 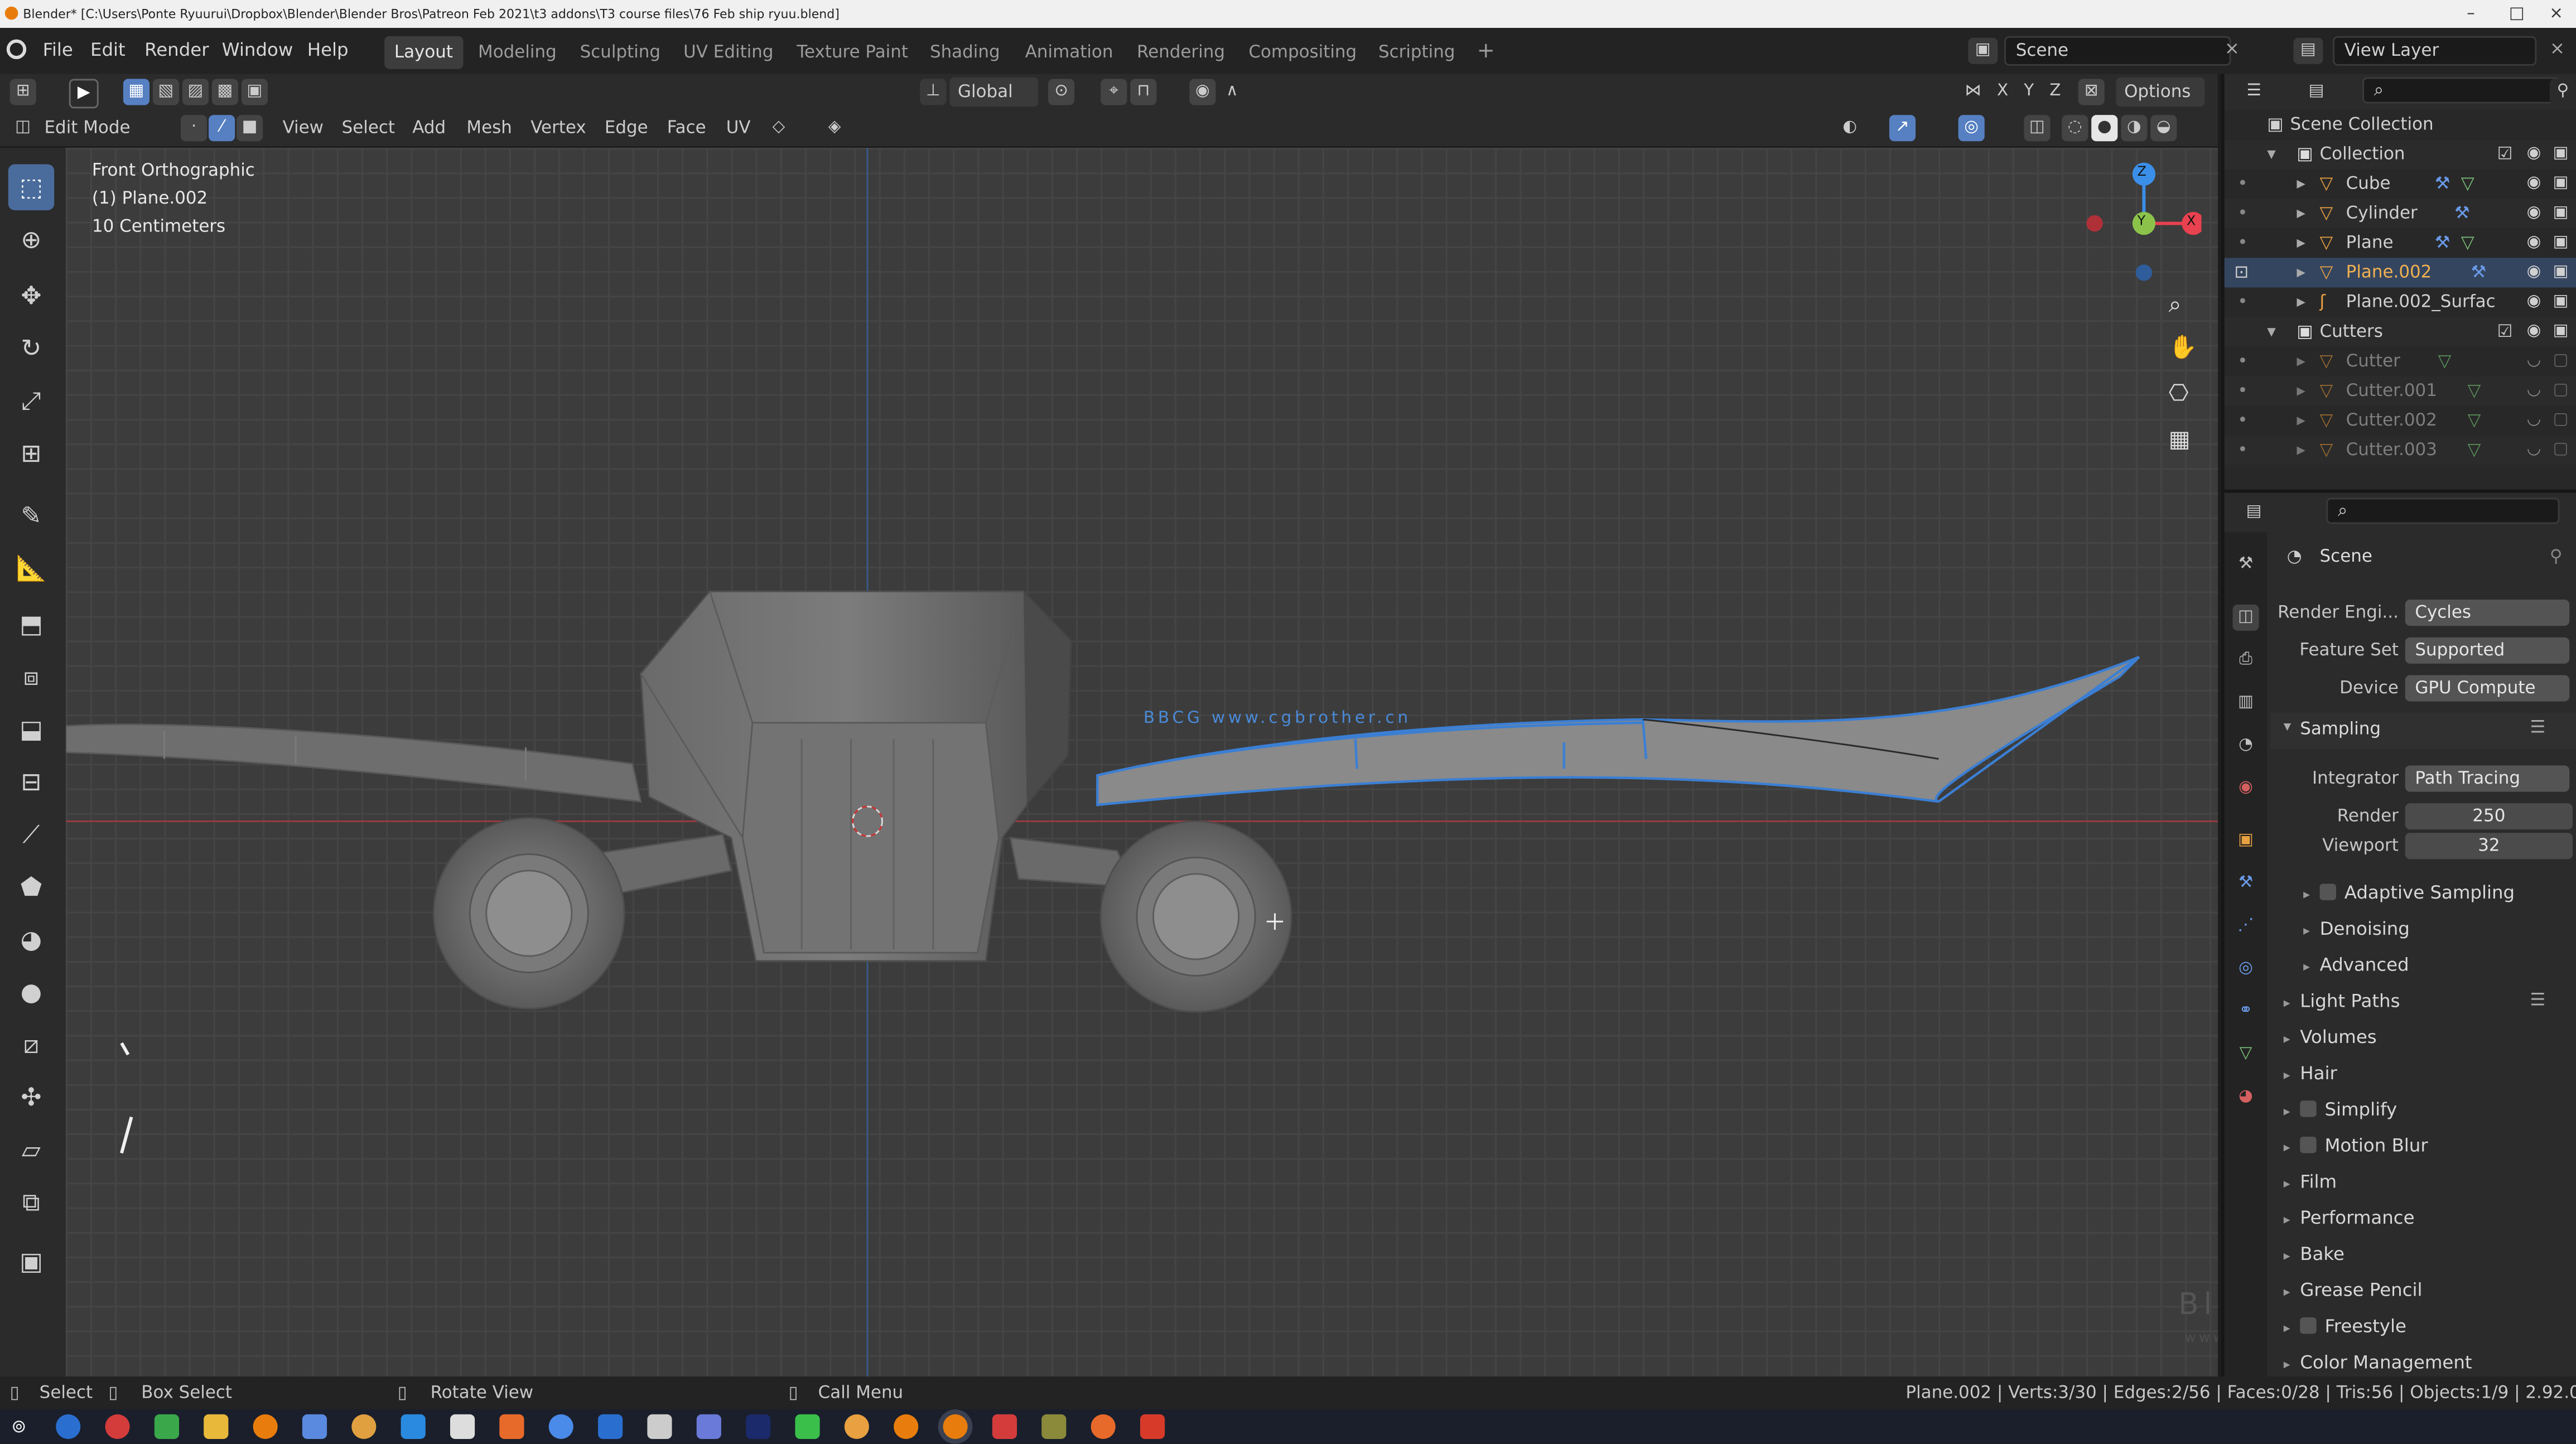 I want to click on render-tab-icon: ◫, so click(x=2245, y=617).